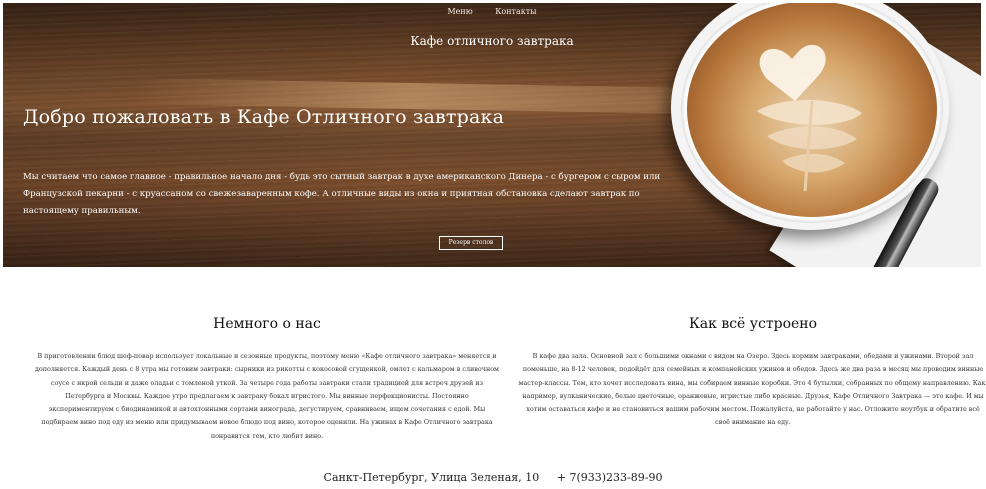 The height and width of the screenshot is (489, 986). What do you see at coordinates (459, 11) in the screenshot?
I see `nav-item-menu: Меню` at bounding box center [459, 11].